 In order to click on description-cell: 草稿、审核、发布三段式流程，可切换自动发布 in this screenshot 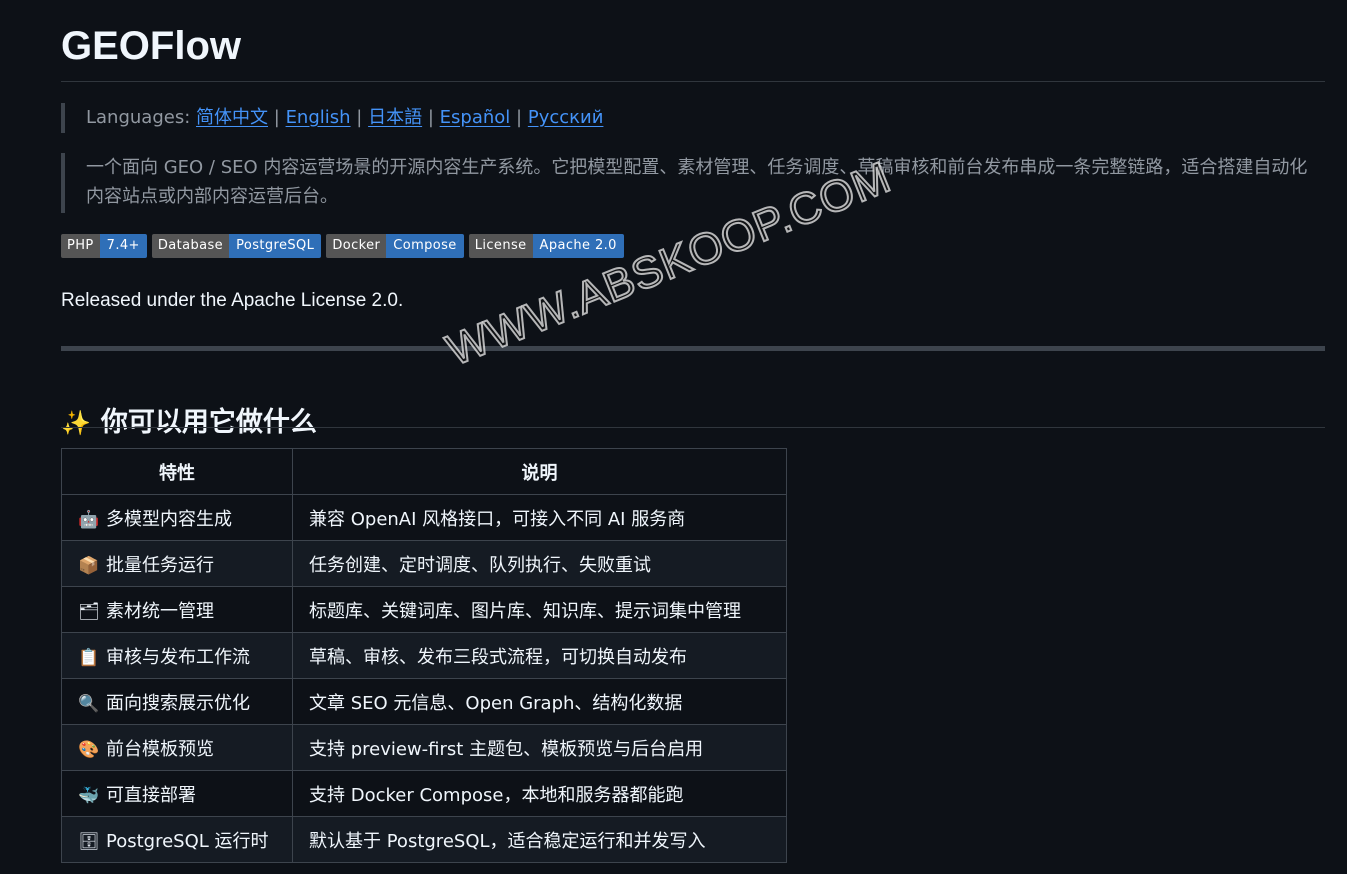, I will do `click(539, 655)`.